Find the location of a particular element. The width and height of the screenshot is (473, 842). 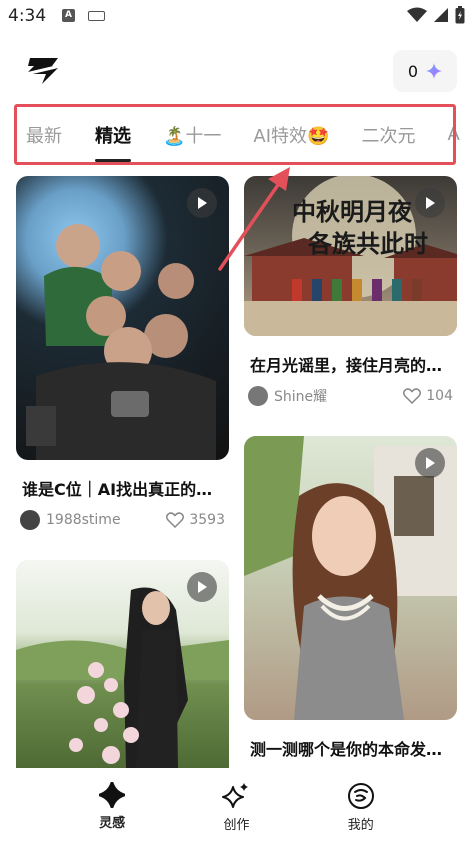

nav-label: 灵感 is located at coordinates (112, 823).